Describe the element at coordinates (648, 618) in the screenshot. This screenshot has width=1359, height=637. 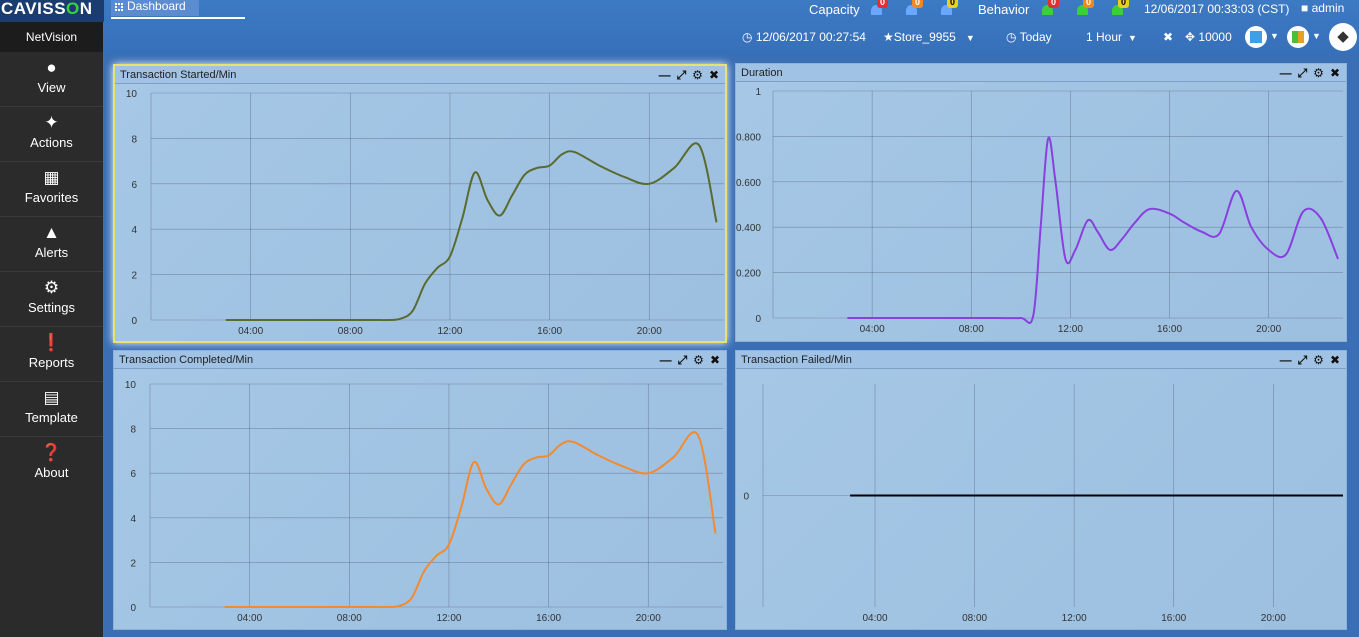
I see `x-tick-label: 20:00` at that location.